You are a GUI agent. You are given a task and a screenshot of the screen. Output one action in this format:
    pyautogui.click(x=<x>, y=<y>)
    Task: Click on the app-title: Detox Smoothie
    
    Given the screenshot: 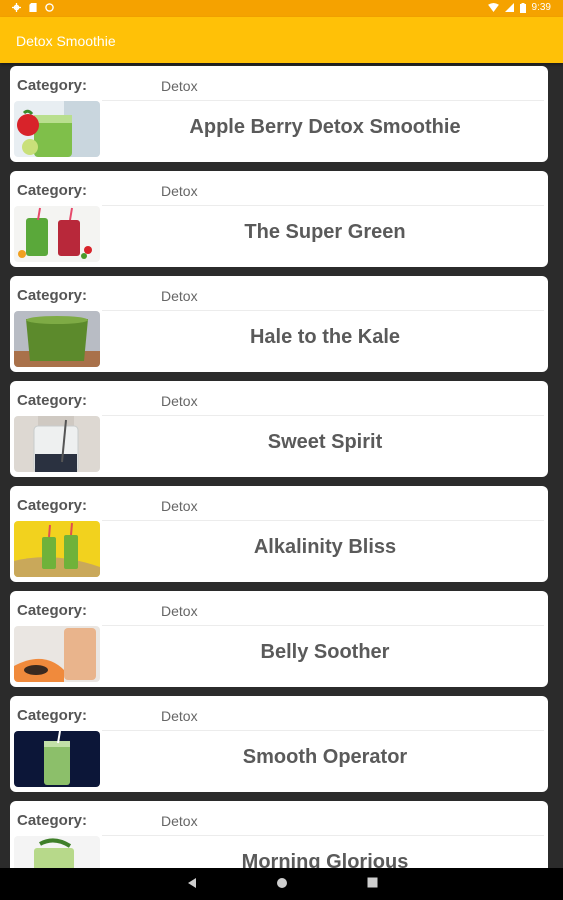 What is the action you would take?
    pyautogui.click(x=66, y=41)
    